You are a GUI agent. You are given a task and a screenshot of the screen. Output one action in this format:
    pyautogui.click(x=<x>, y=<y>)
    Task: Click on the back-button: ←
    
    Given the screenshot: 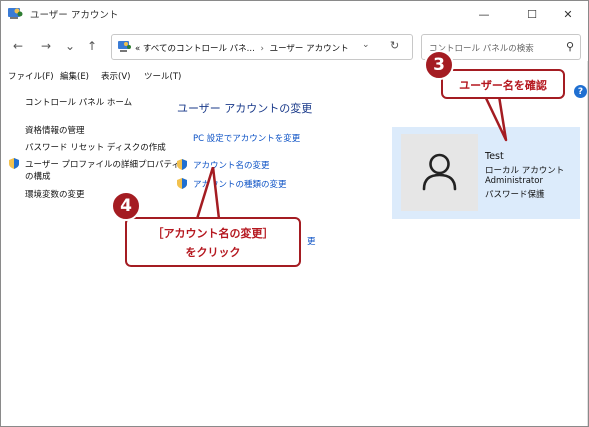 What is the action you would take?
    pyautogui.click(x=18, y=46)
    